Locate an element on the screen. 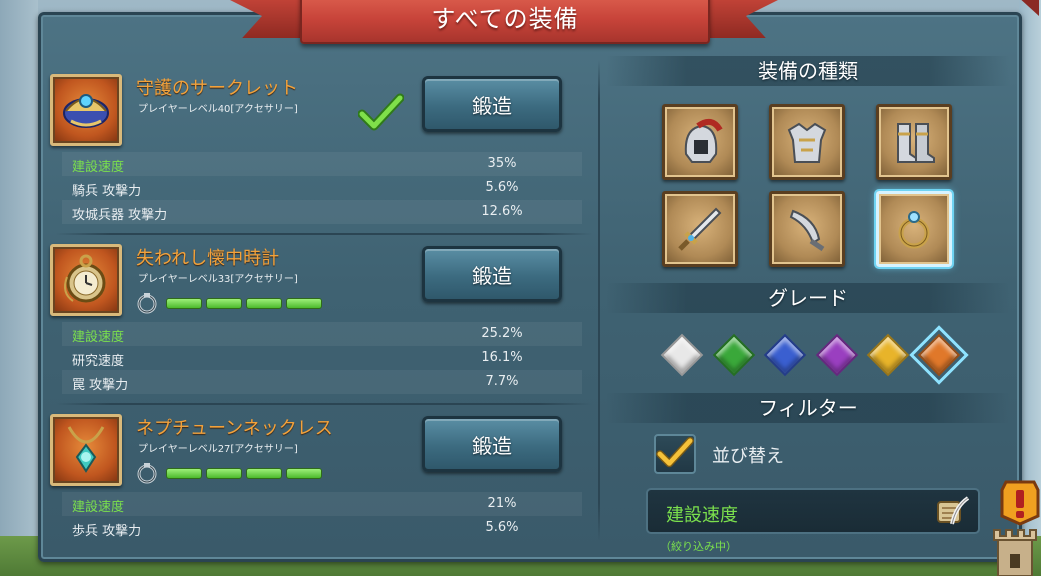 The height and width of the screenshot is (576, 1041). ring-icon is located at coordinates (914, 230).